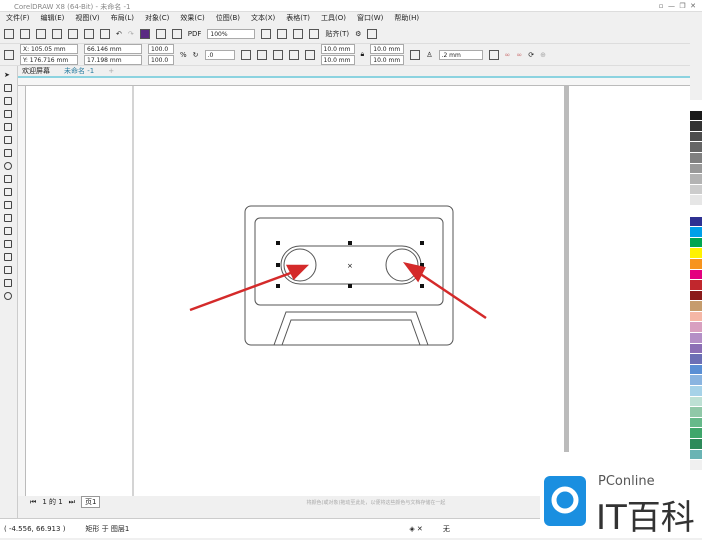 This screenshot has height=540, width=702. I want to click on interactive-fill-icon, so click(8, 270).